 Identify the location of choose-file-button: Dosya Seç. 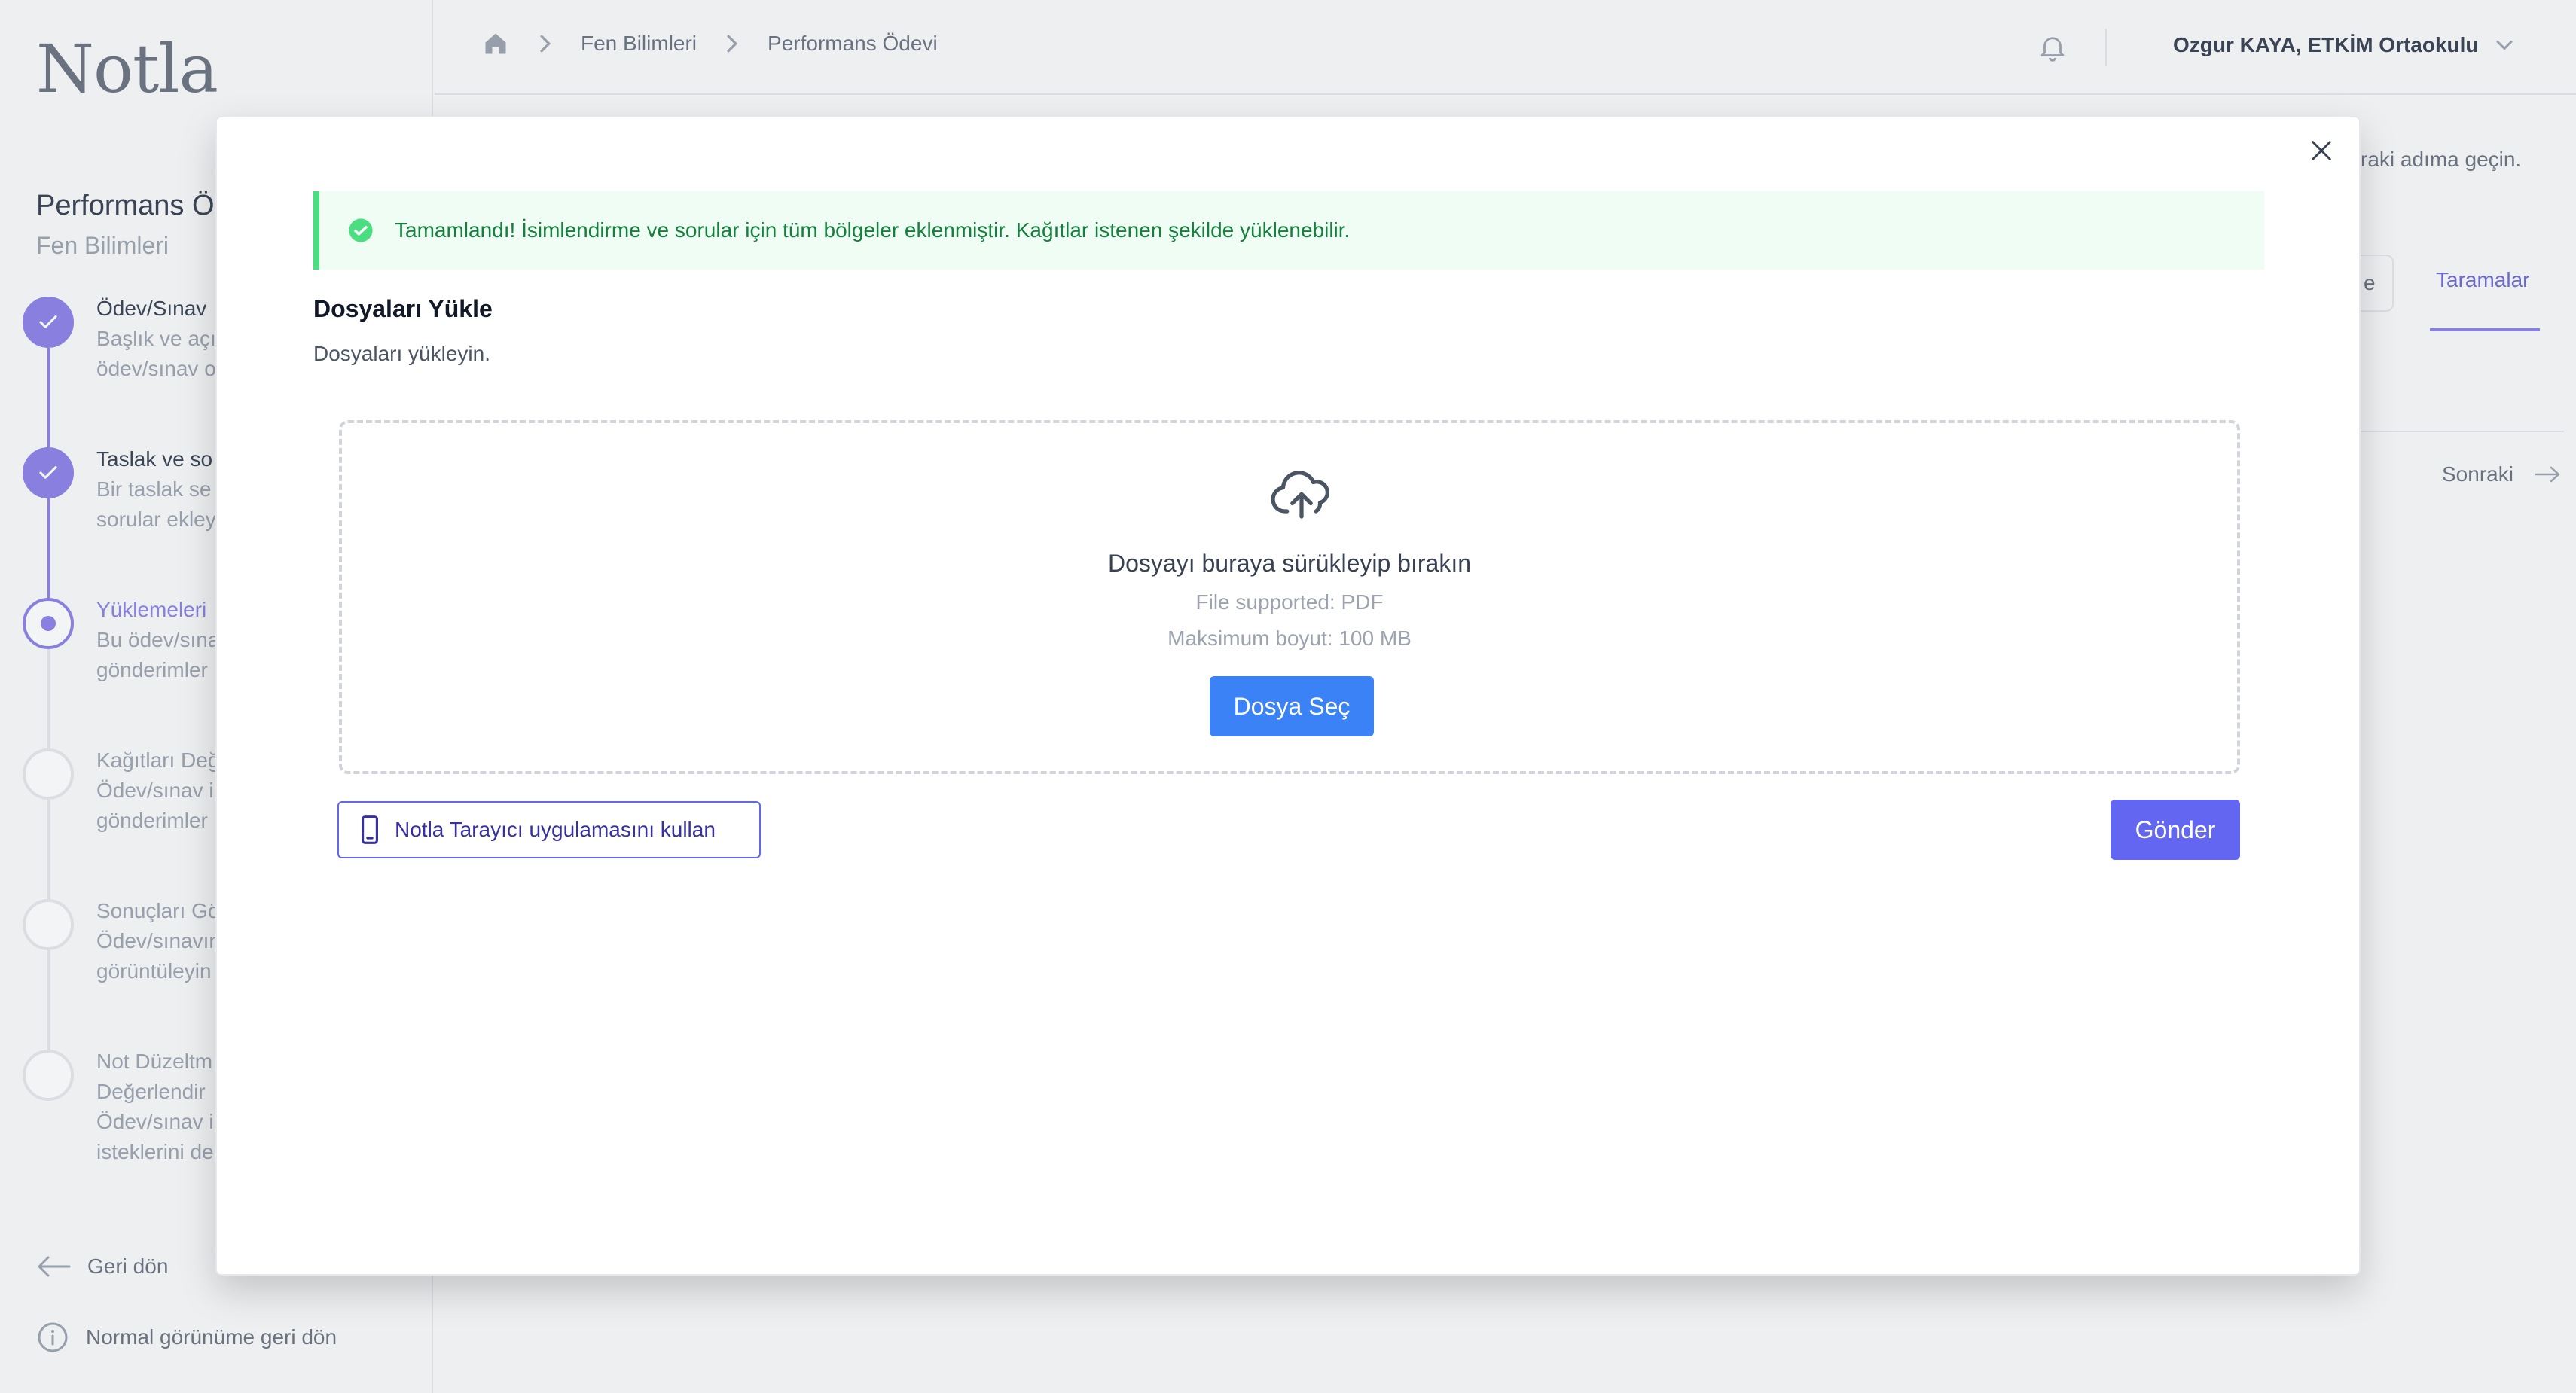
(1292, 706).